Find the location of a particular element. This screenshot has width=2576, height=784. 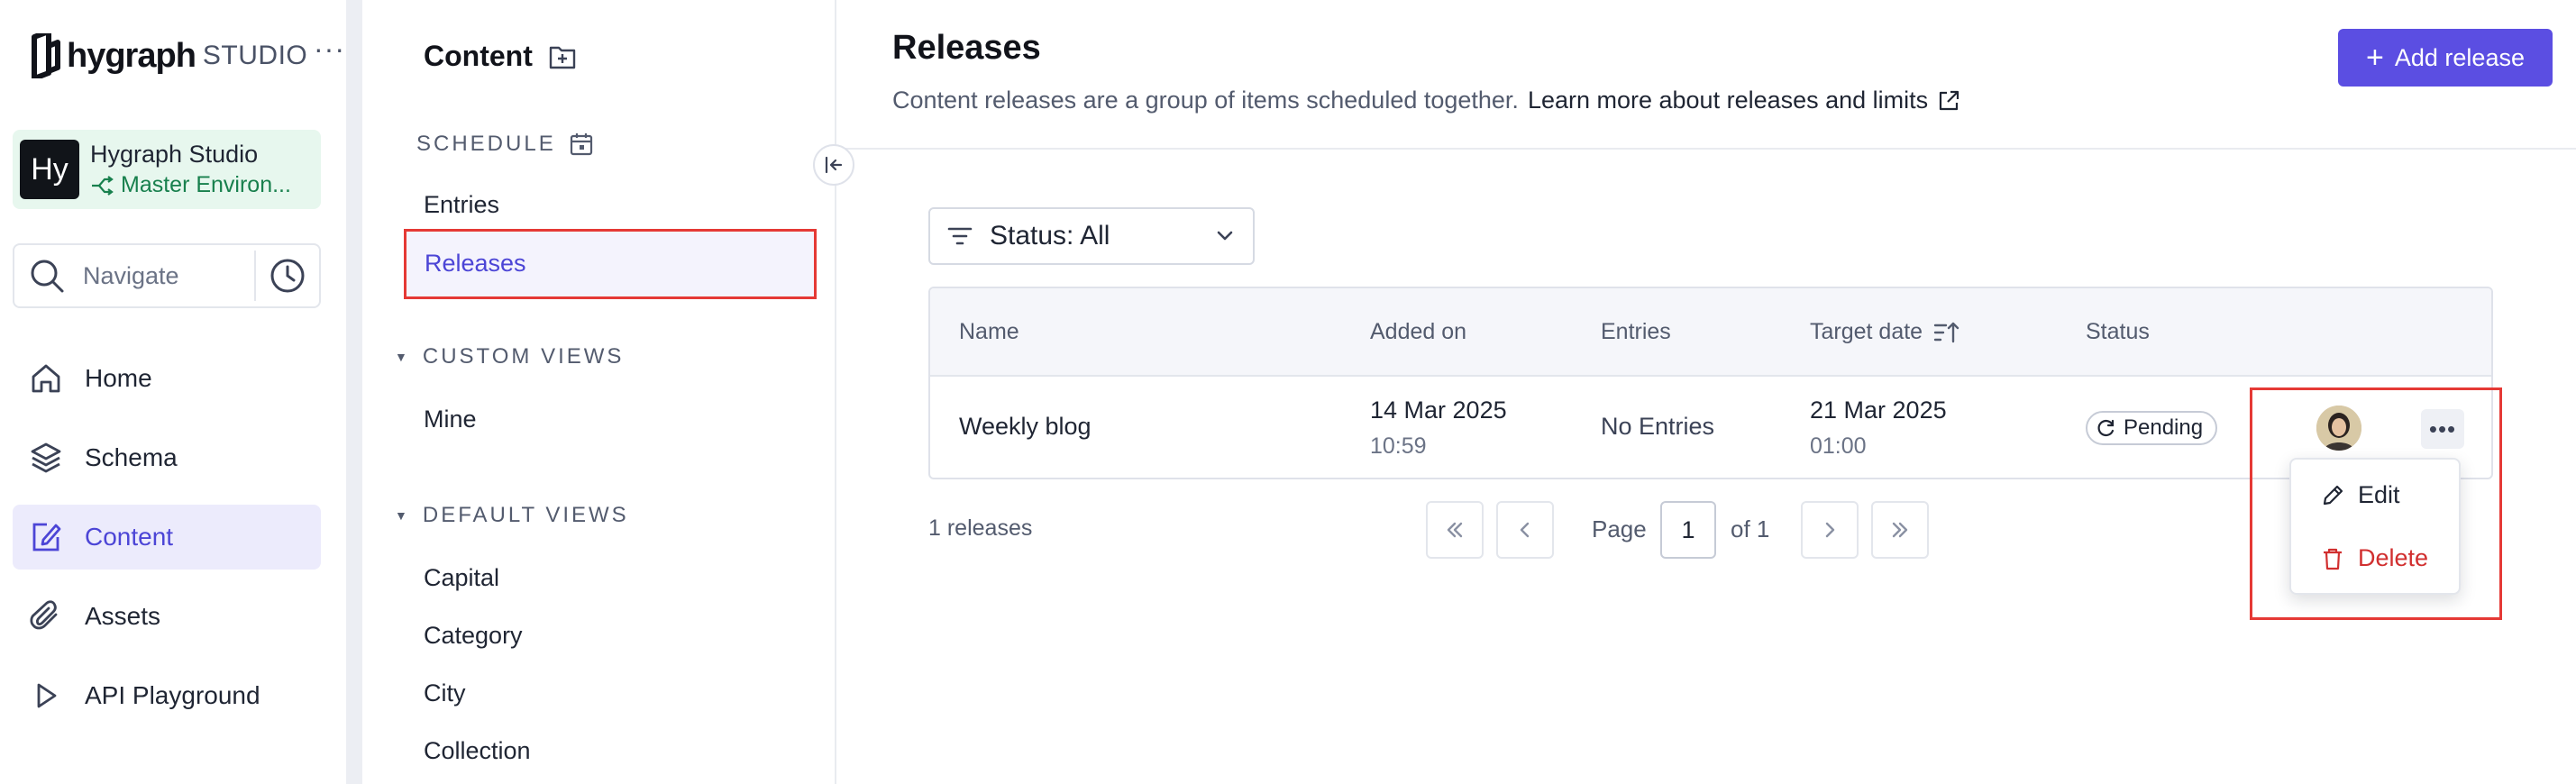

project-name: Hygraph Studio is located at coordinates (175, 154).